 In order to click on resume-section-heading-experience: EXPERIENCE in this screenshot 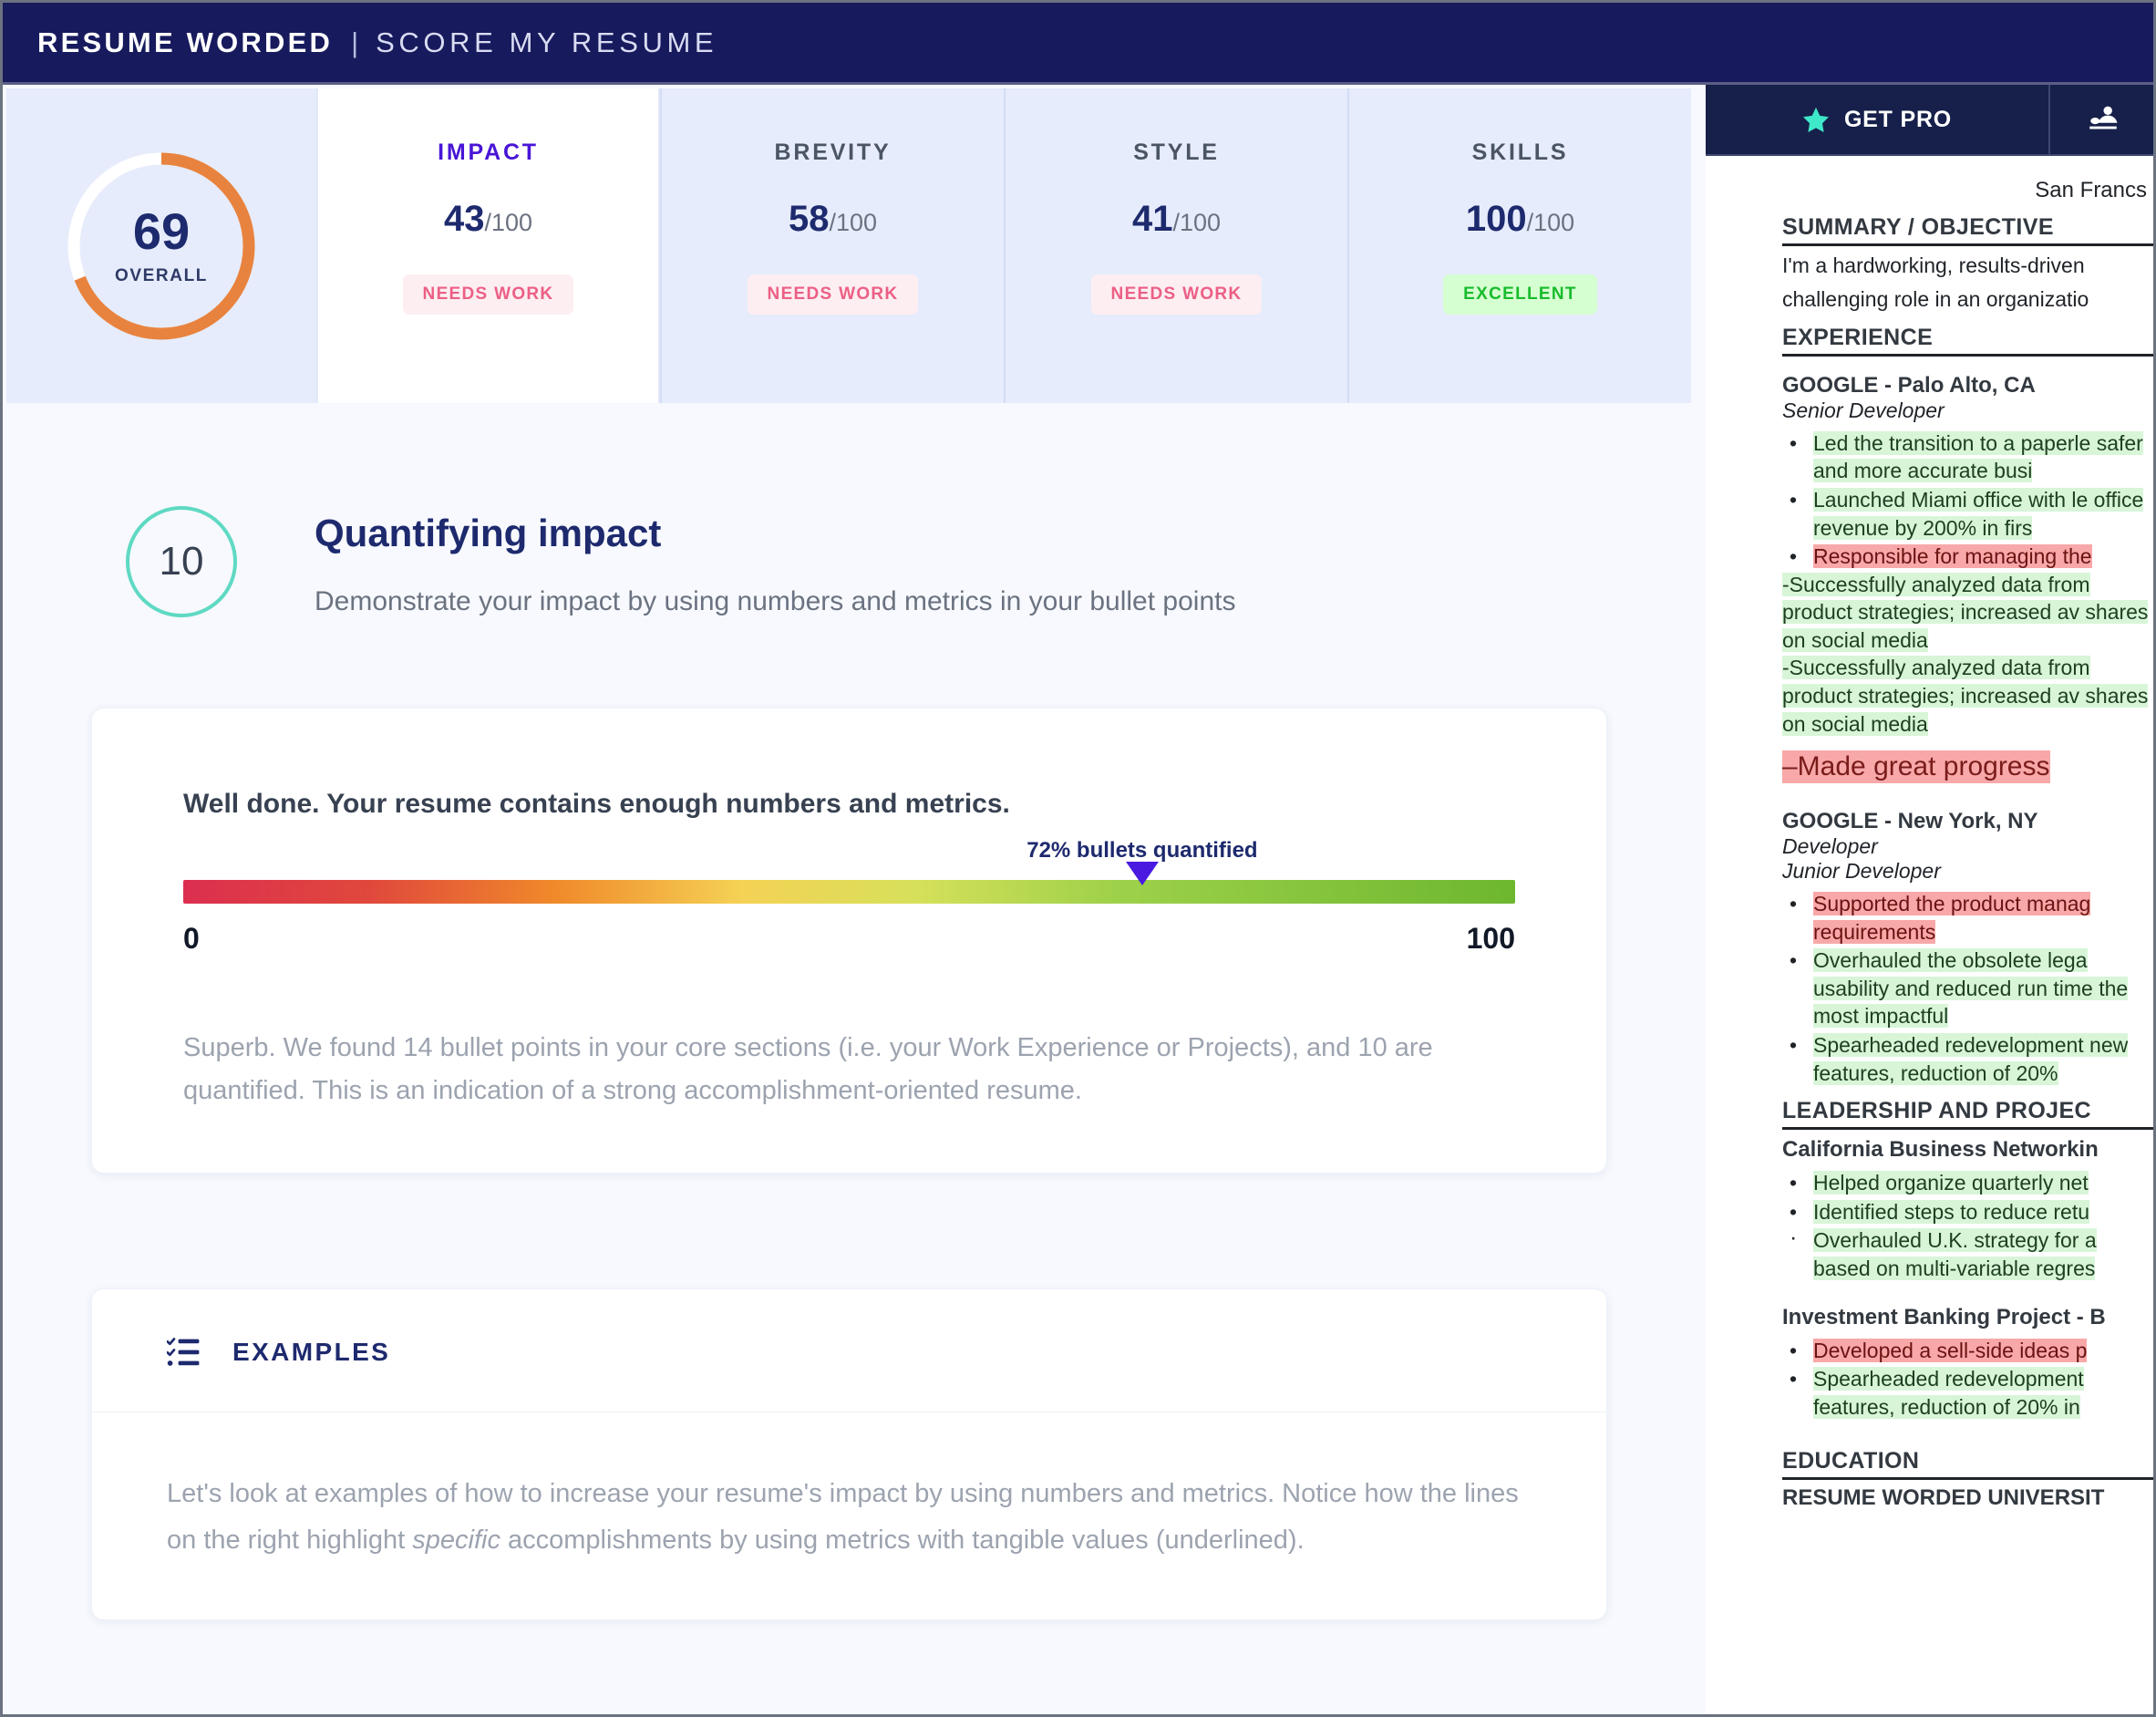, I will do `click(1967, 341)`.